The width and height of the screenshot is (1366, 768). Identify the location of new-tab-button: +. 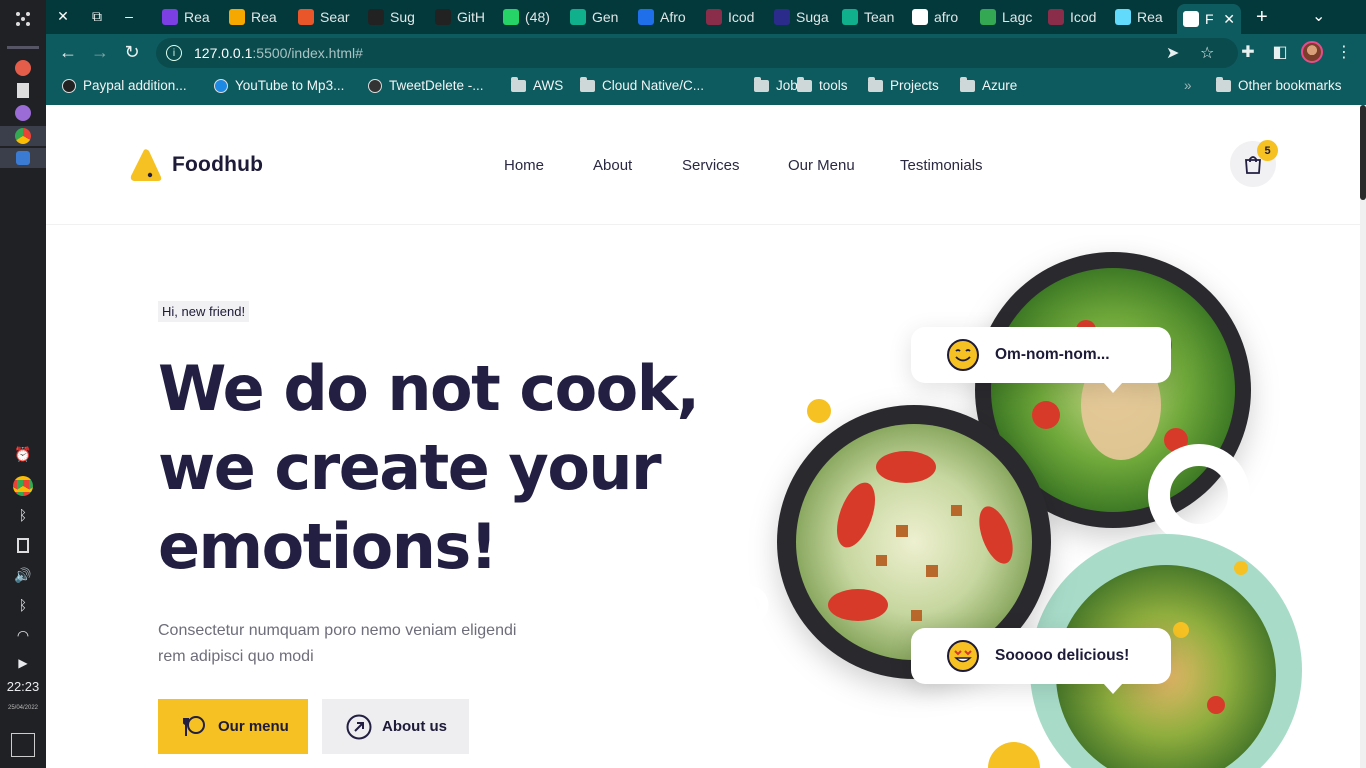
(1262, 17).